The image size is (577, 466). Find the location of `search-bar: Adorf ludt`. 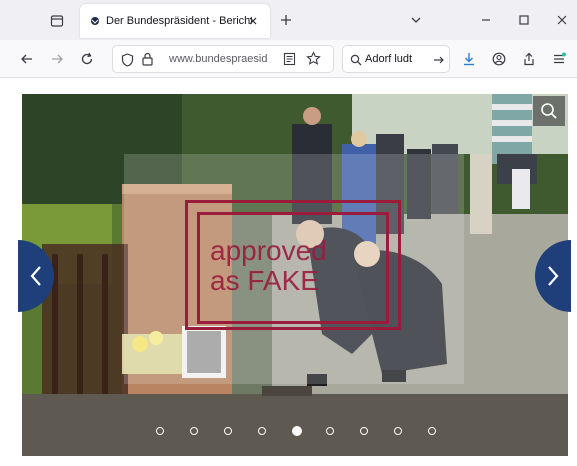

search-bar: Adorf ludt is located at coordinates (396, 59).